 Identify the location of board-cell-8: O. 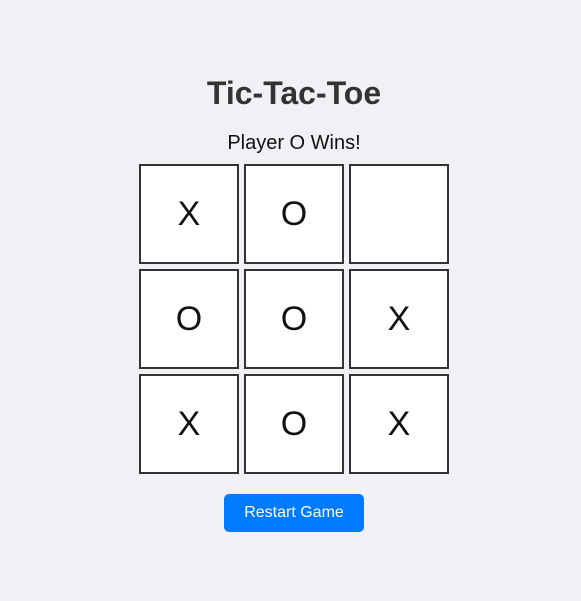
(294, 424).